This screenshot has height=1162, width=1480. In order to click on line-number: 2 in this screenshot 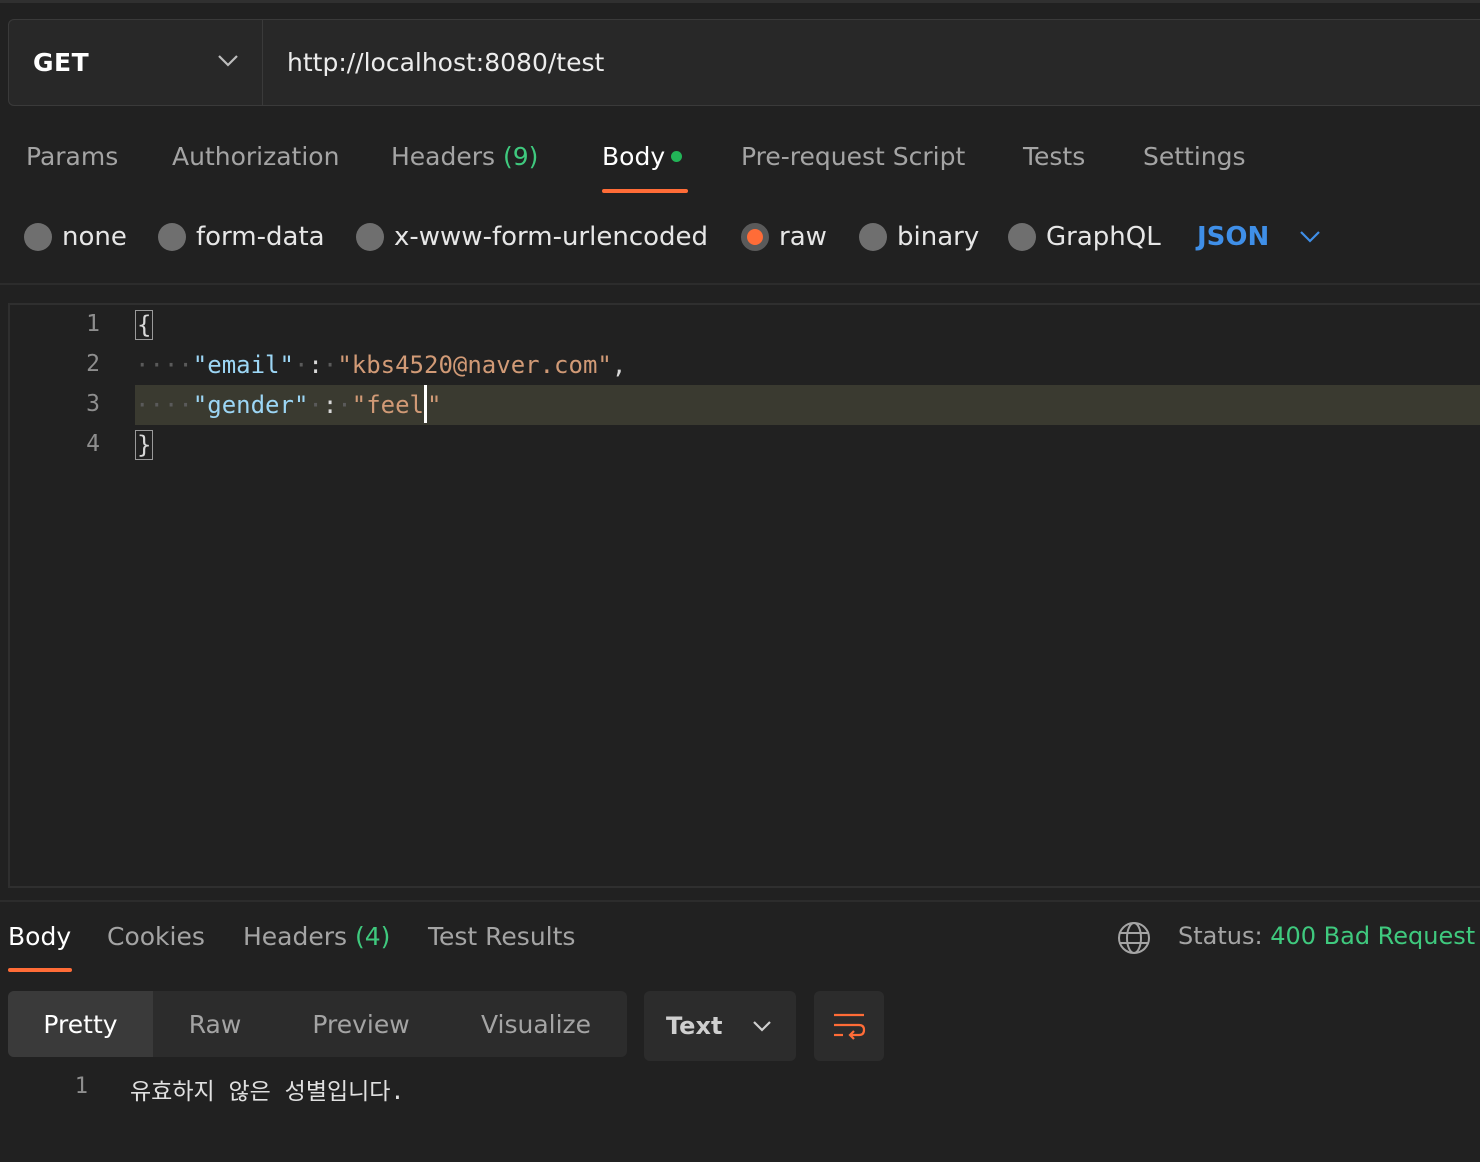, I will do `click(93, 364)`.